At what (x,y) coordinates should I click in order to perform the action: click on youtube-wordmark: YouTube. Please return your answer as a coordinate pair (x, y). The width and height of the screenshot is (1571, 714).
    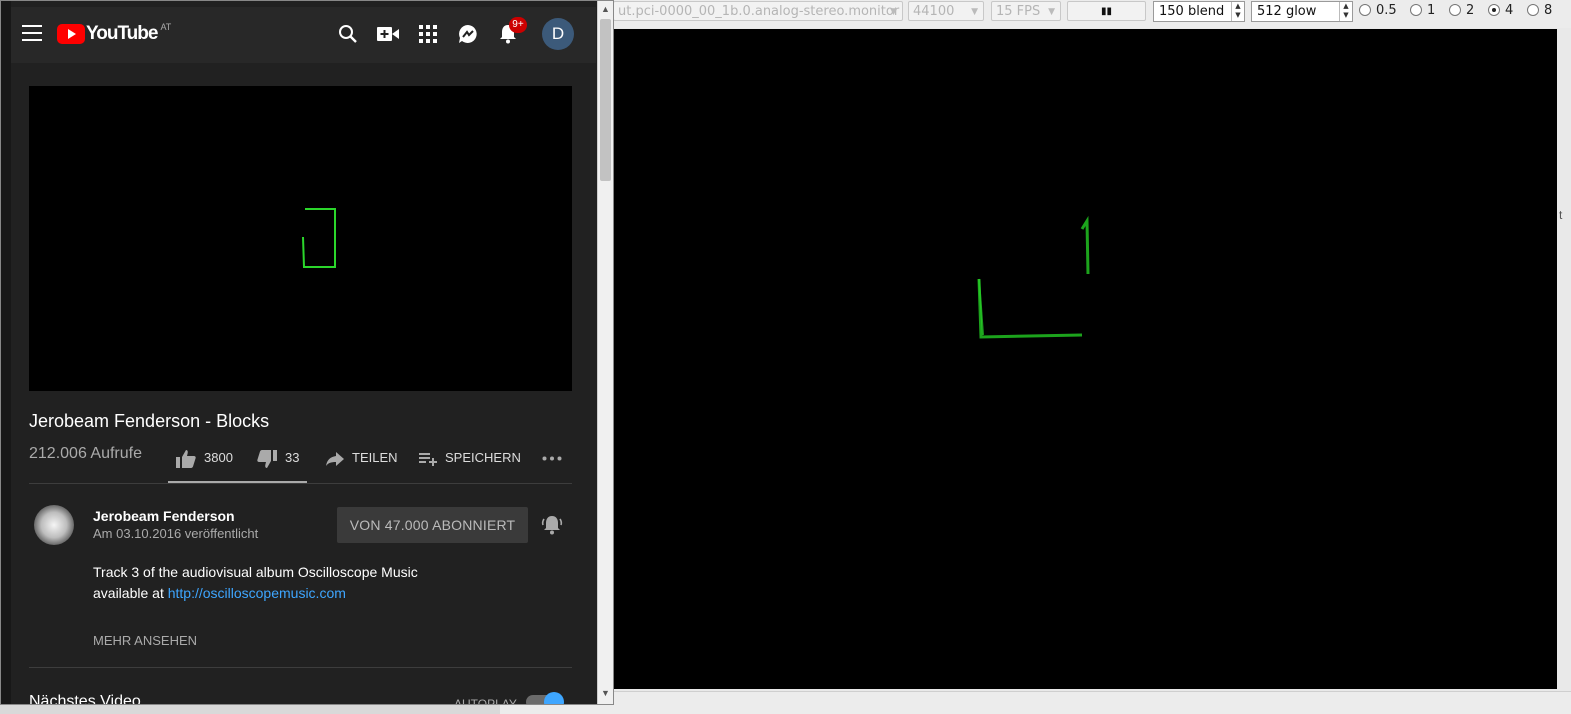
    Looking at the image, I should click on (122, 33).